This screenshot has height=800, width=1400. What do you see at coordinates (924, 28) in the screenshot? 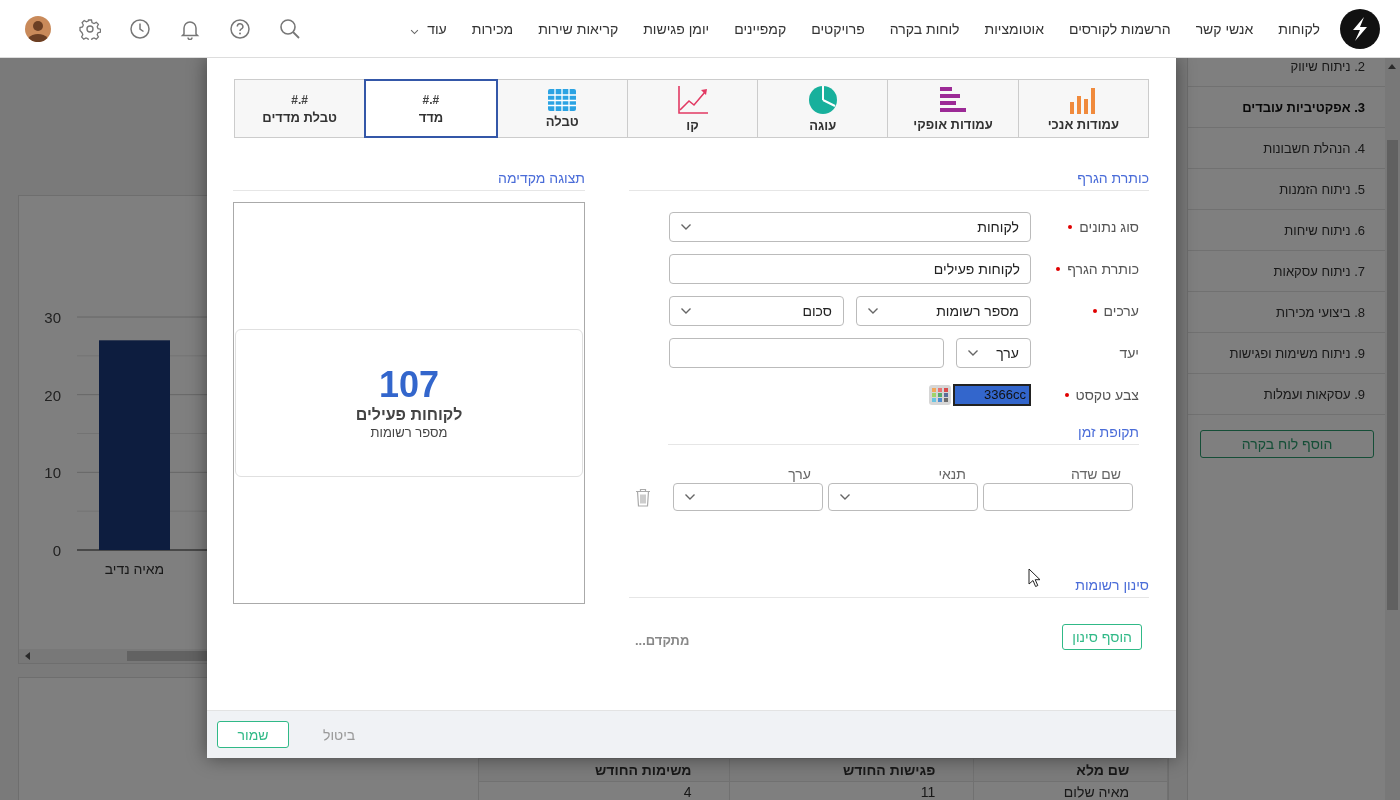
I see `menu-link: לוחות בקרה` at bounding box center [924, 28].